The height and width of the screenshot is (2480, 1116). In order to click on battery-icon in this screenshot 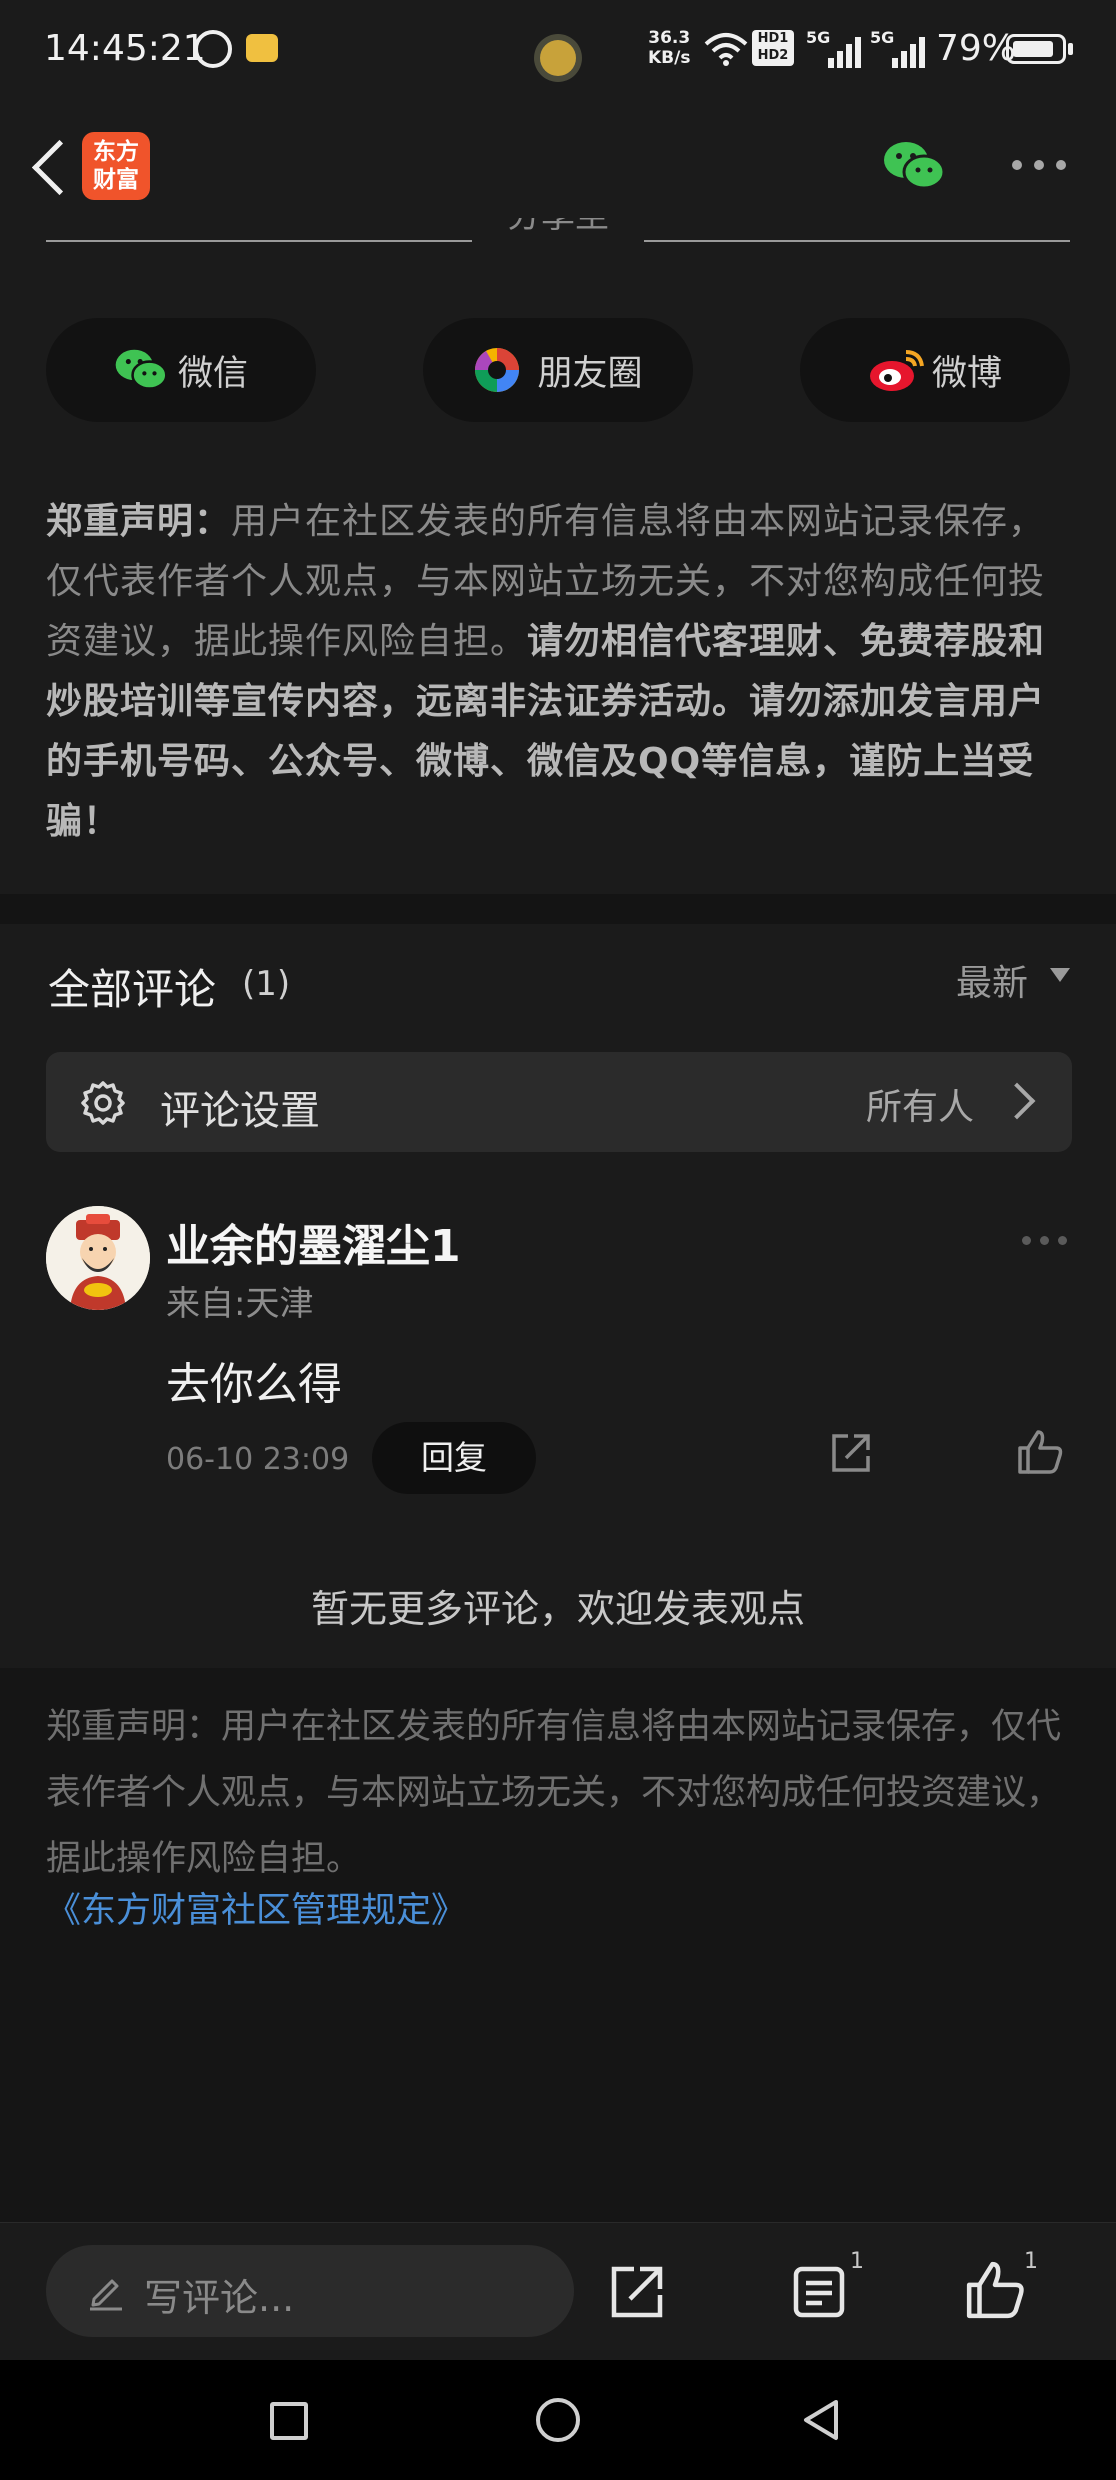, I will do `click(1036, 49)`.